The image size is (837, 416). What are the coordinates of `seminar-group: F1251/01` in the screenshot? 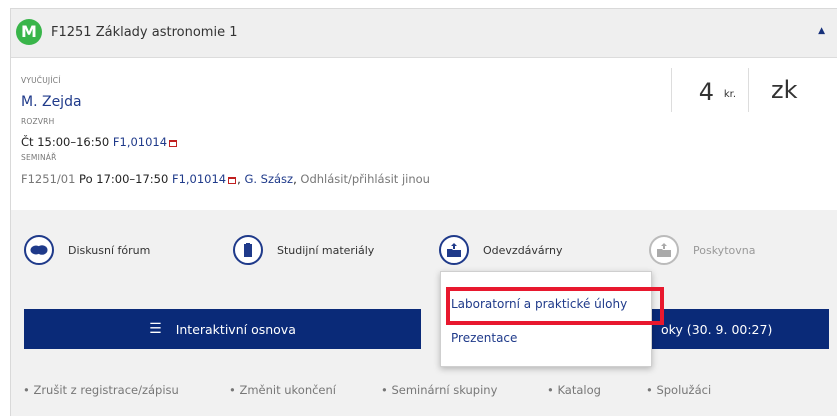 It's located at (48, 179).